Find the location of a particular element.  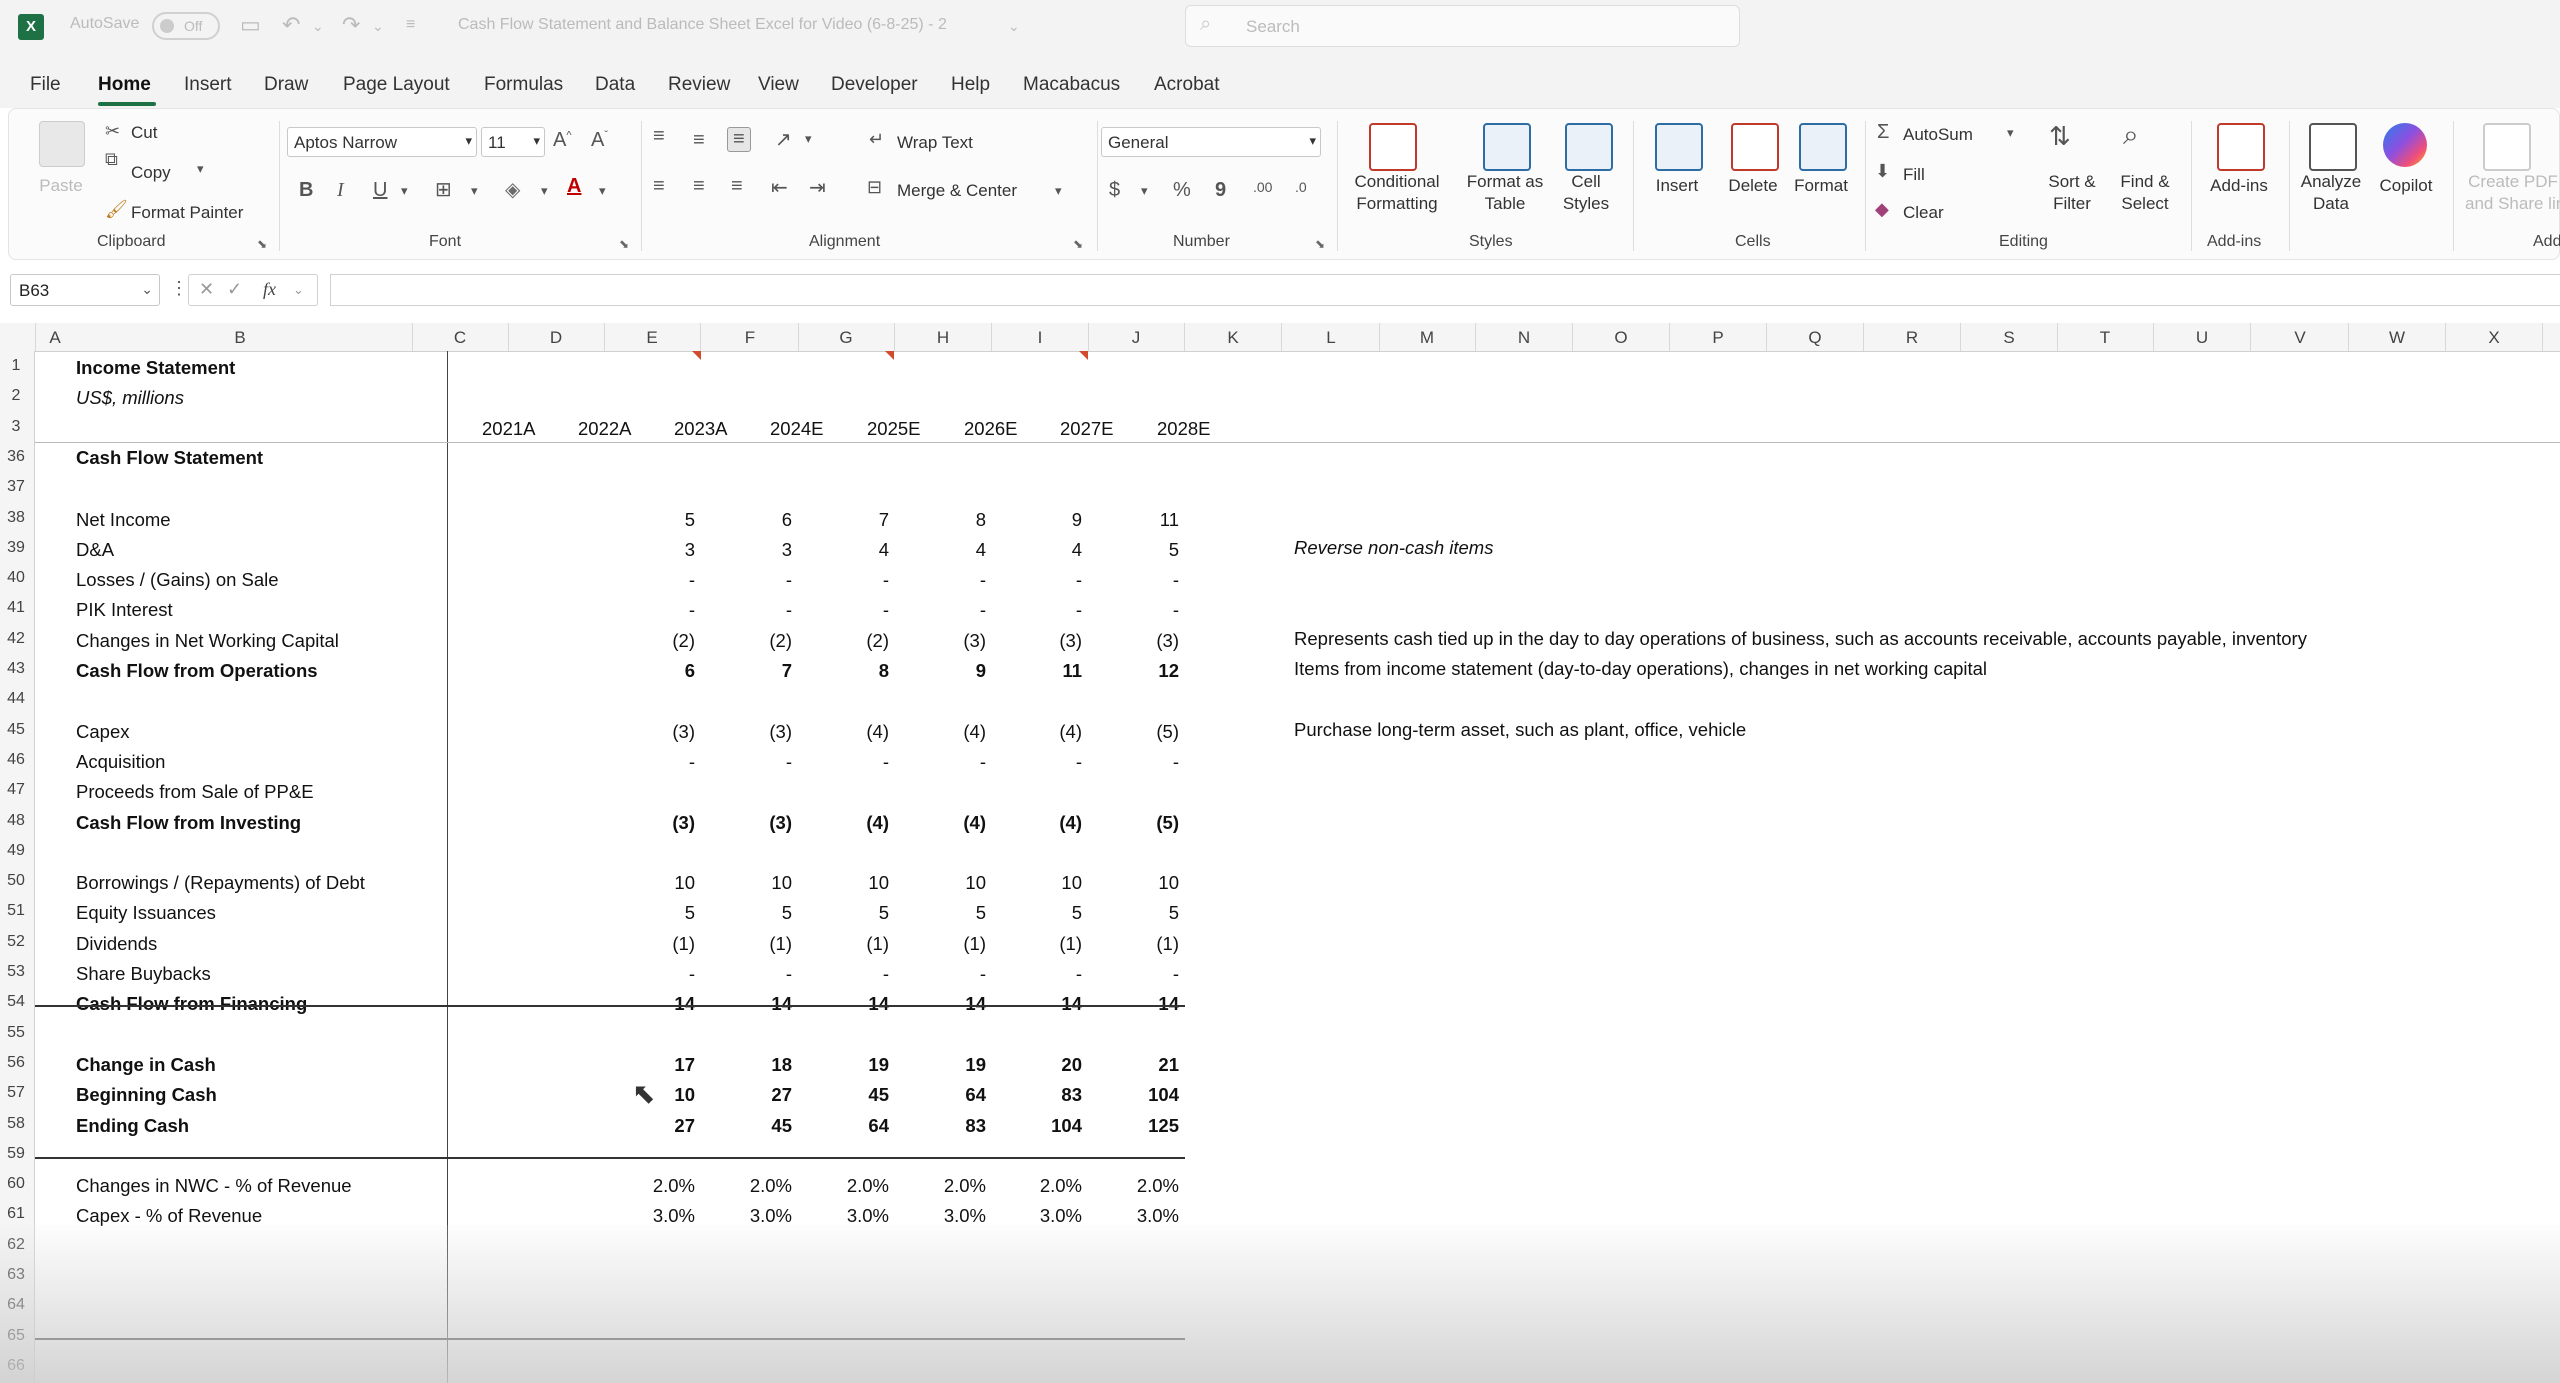

column-header: P is located at coordinates (1718, 338).